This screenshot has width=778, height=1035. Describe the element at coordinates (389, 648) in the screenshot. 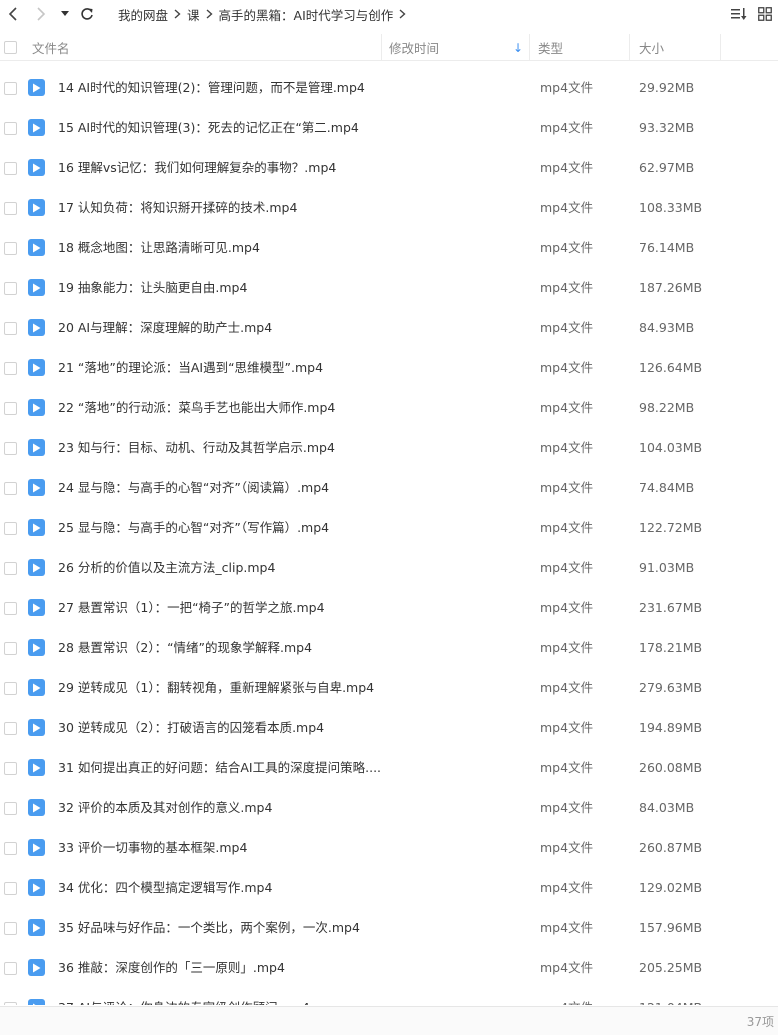

I see `file-row: 28 悬置常识（2）：“情绪”的现象学解释.mp4 mp4文件 178.21MB` at that location.